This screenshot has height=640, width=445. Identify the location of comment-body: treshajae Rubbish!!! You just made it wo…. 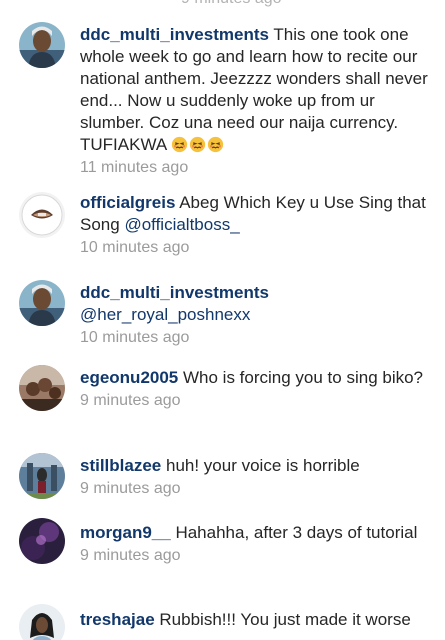
(256, 620).